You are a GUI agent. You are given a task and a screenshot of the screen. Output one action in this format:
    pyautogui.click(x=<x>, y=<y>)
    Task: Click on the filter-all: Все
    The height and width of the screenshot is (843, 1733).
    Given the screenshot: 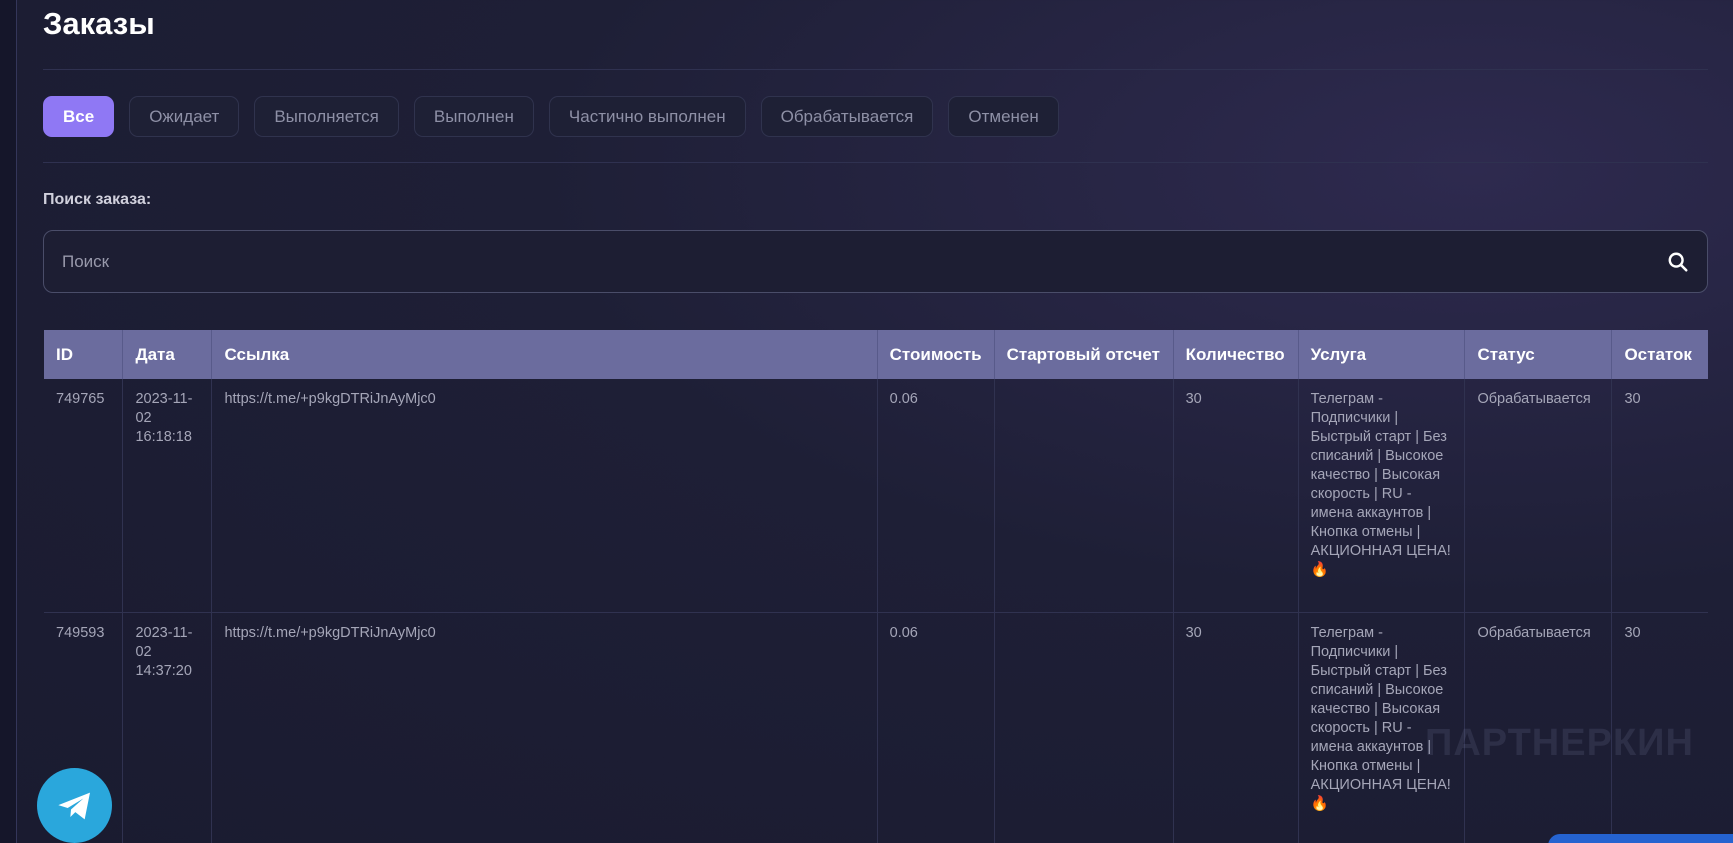 What is the action you would take?
    pyautogui.click(x=79, y=116)
    